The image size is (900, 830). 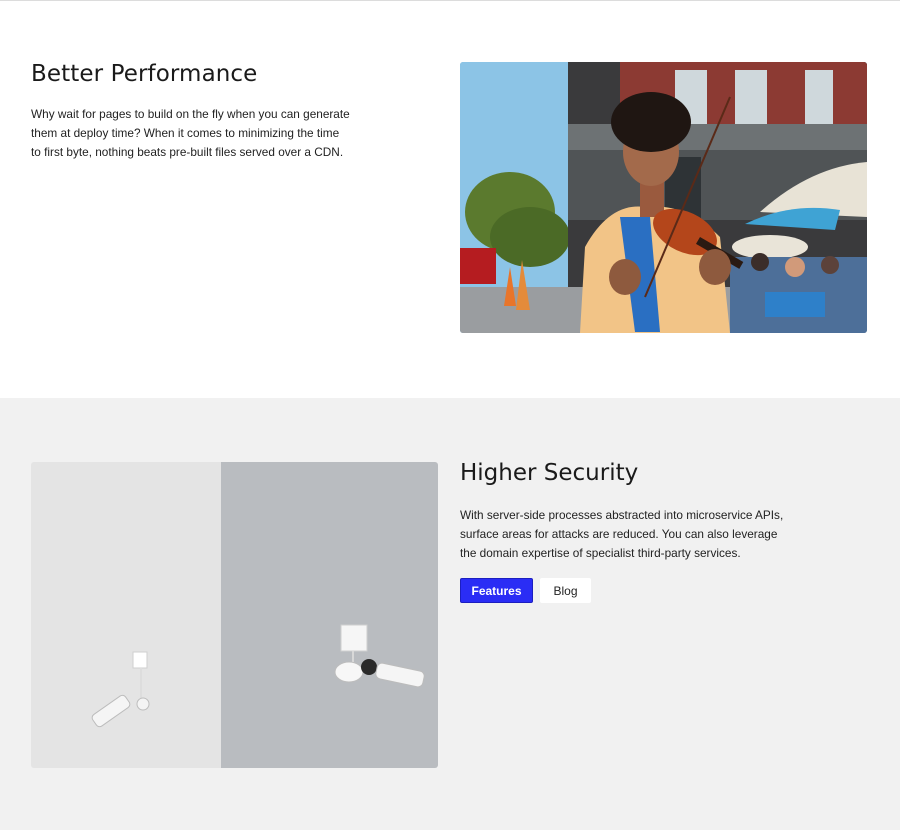 What do you see at coordinates (496, 590) in the screenshot?
I see `features-button: Features` at bounding box center [496, 590].